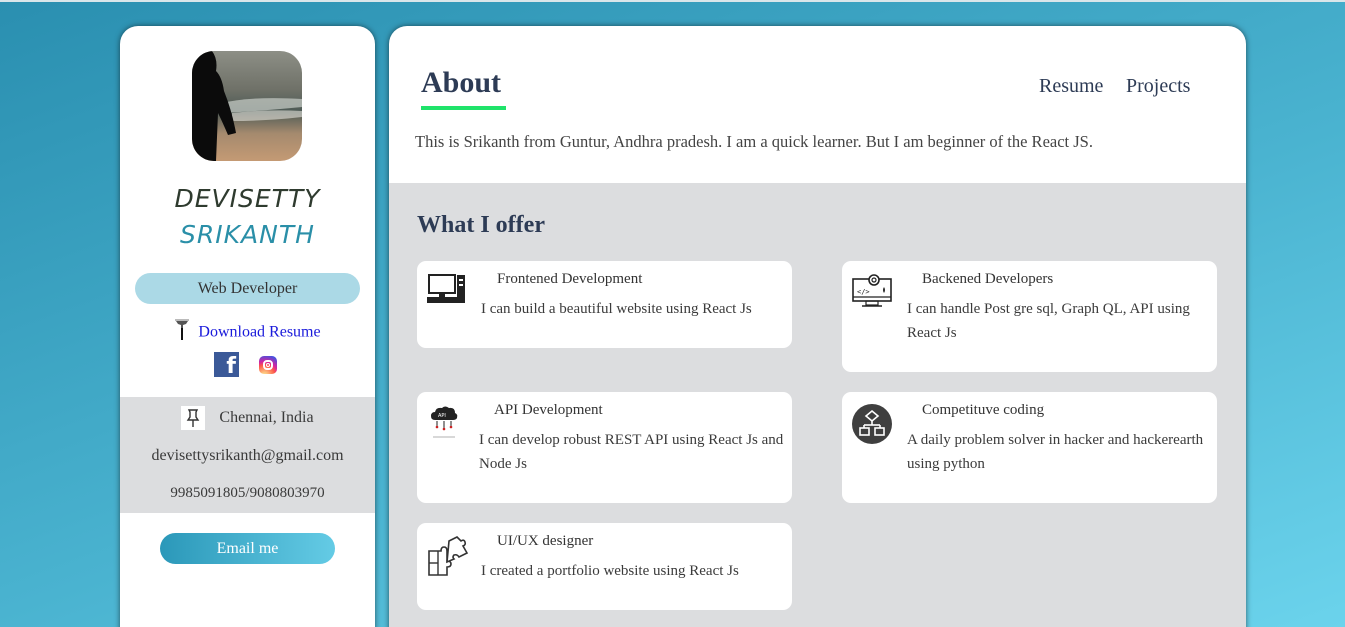 The image size is (1345, 627). Describe the element at coordinates (182, 332) in the screenshot. I see `pushpin-icon` at that location.